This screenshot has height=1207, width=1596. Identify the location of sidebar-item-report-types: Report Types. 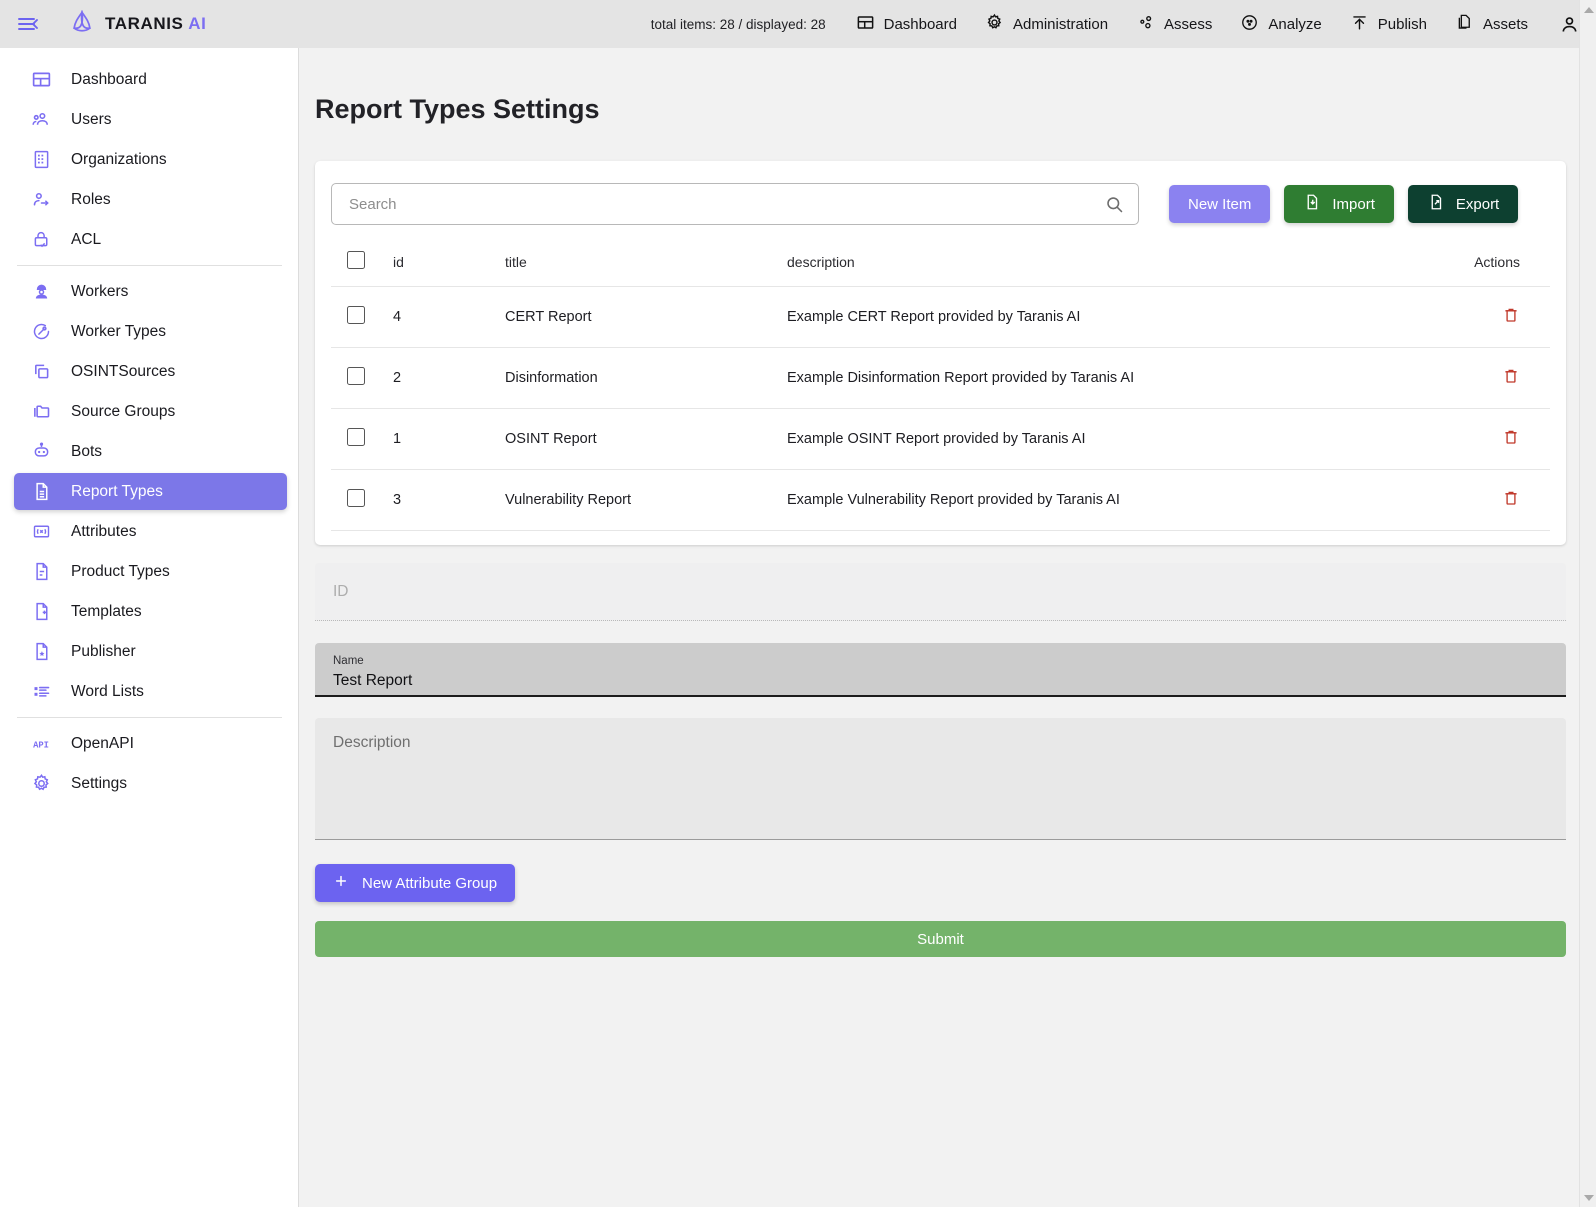
(150, 491).